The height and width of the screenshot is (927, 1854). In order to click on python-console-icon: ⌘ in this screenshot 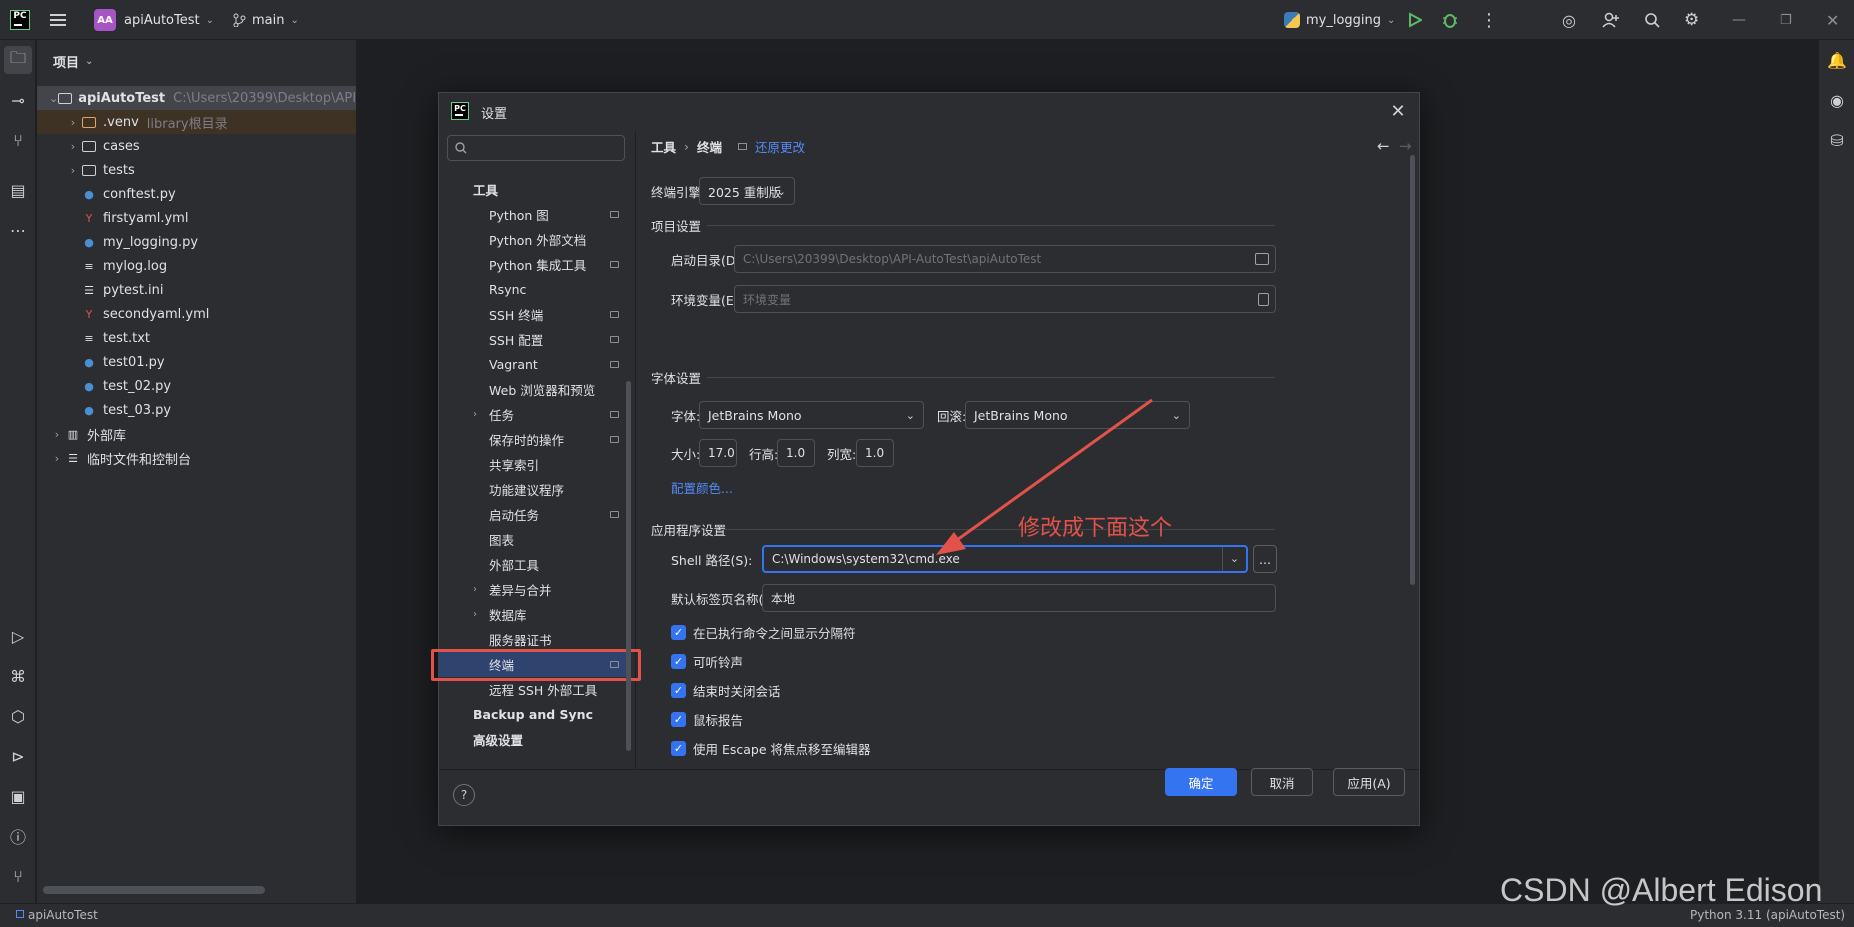, I will do `click(18, 676)`.